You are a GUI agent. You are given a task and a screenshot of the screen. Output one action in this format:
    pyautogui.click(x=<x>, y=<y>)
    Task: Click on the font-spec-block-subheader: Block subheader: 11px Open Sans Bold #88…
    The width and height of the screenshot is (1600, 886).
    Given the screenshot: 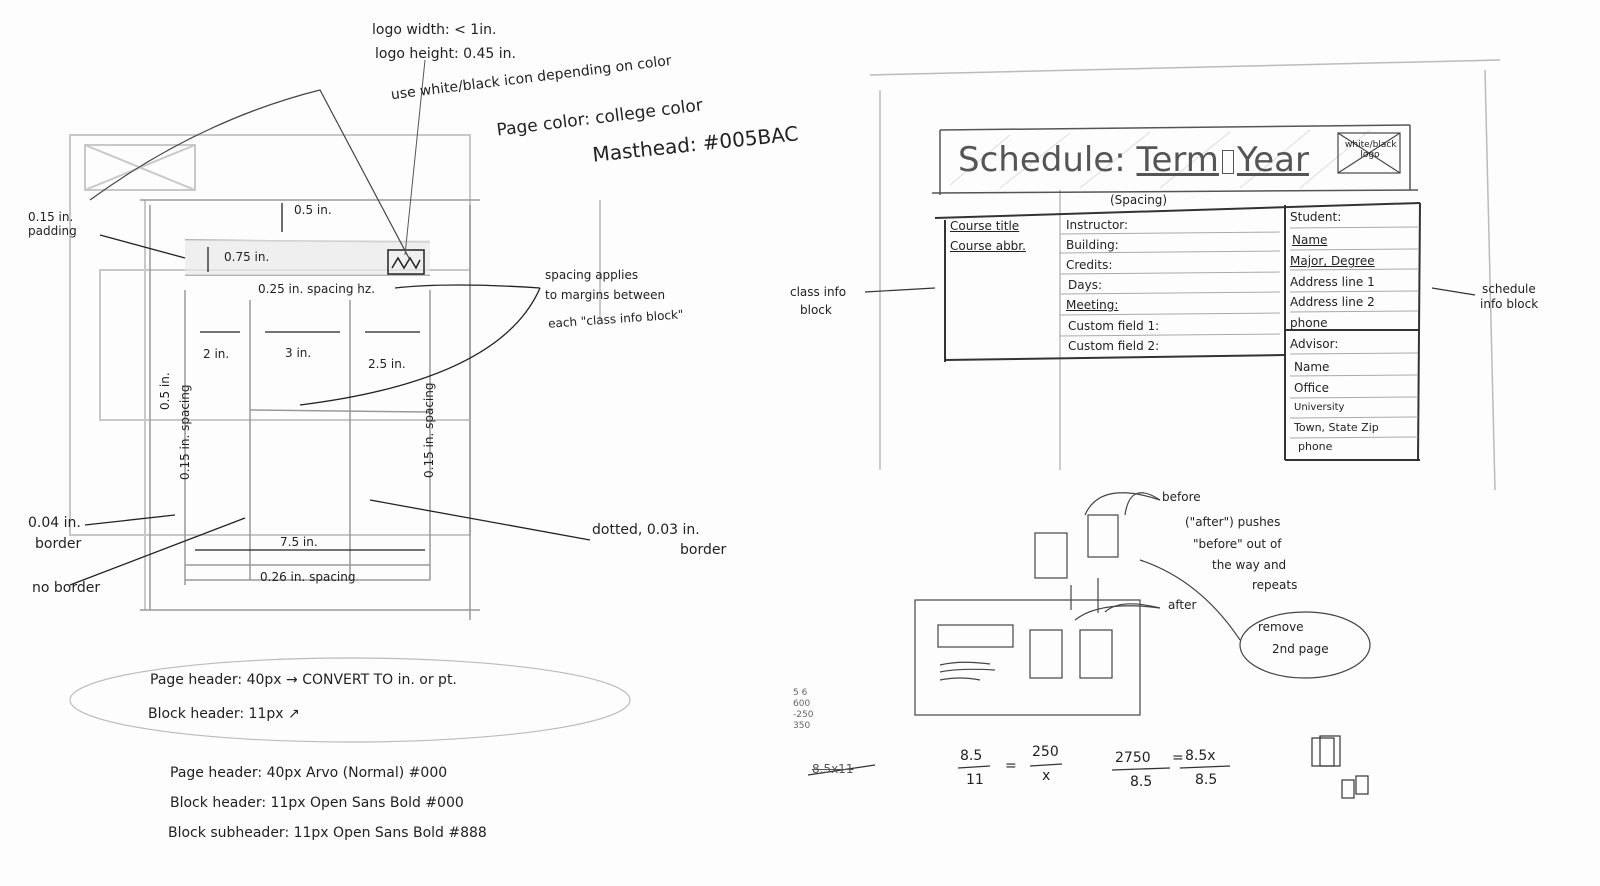 What is the action you would take?
    pyautogui.click(x=327, y=833)
    